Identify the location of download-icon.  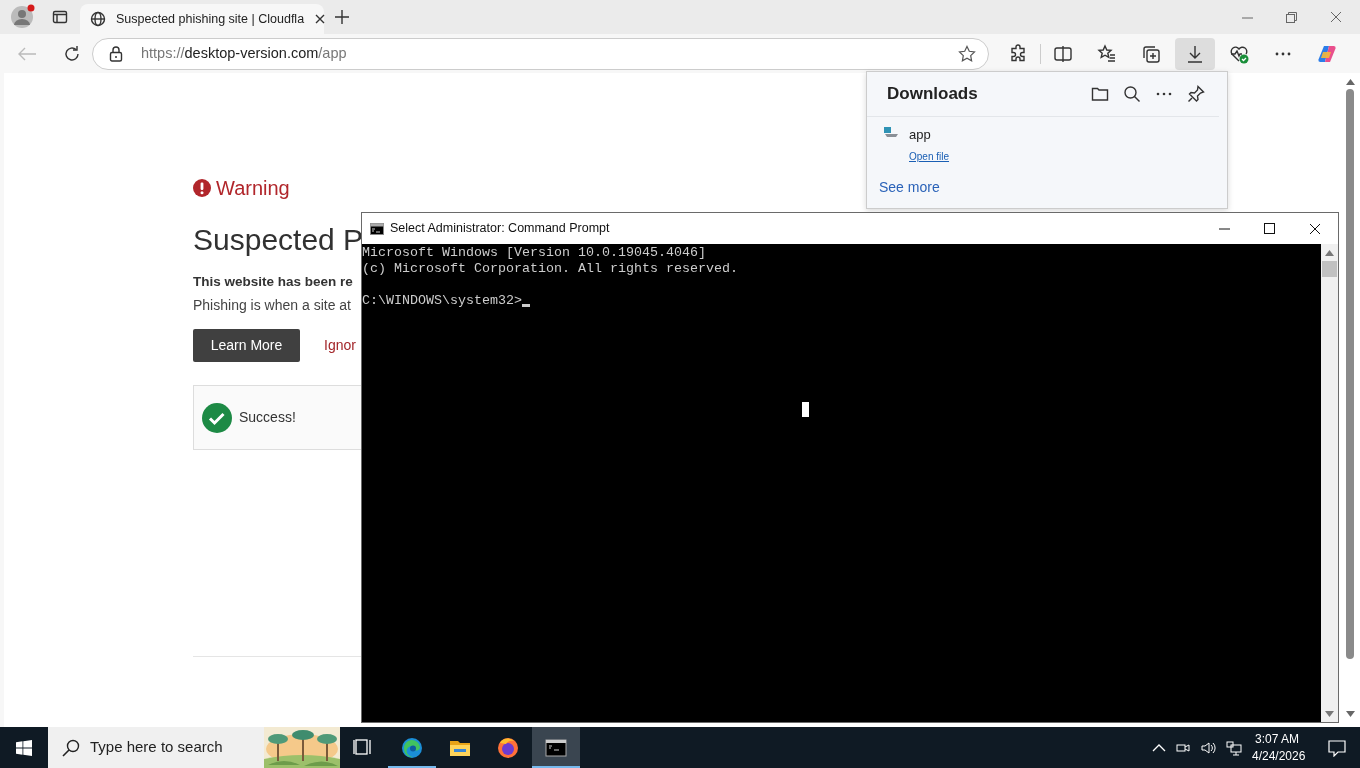
(1195, 53).